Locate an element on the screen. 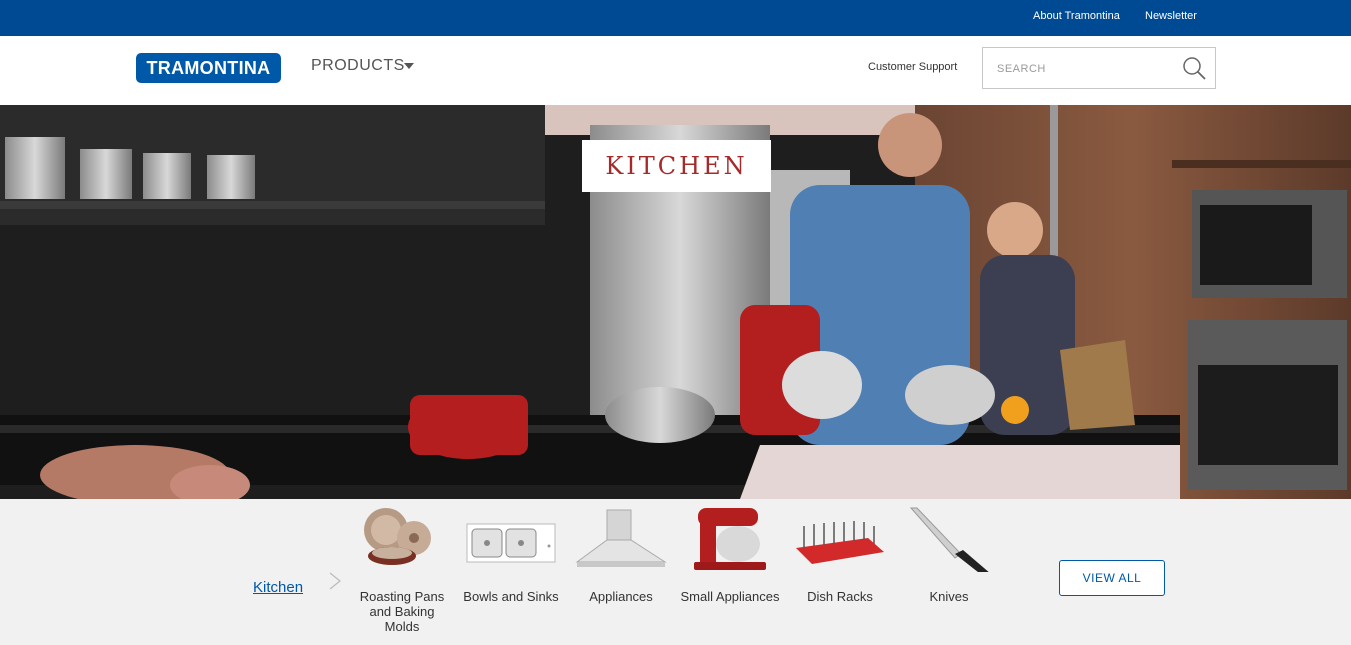  customer-support-link: Customer Support is located at coordinates (912, 67).